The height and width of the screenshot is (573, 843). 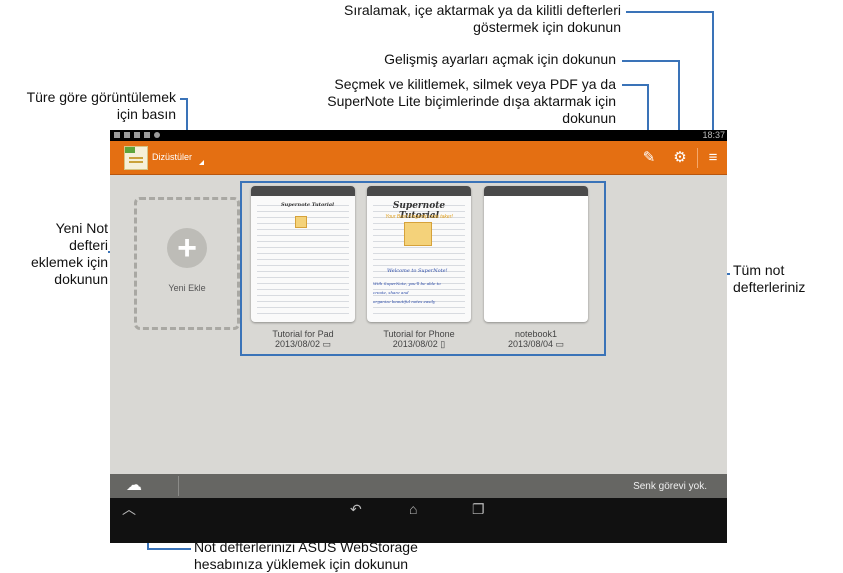 I want to click on callout-line: eklemek için, so click(x=69, y=262).